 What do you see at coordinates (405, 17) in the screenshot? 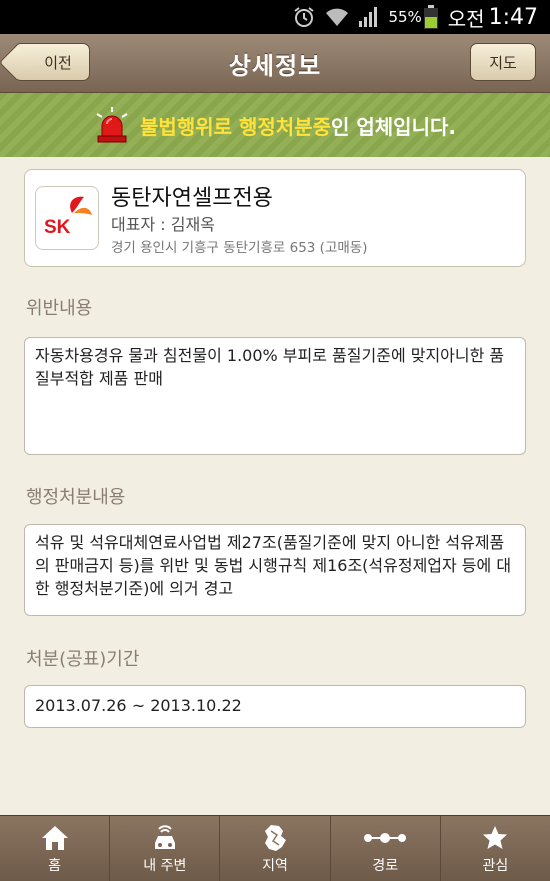
I see `battery-percent: 55%` at bounding box center [405, 17].